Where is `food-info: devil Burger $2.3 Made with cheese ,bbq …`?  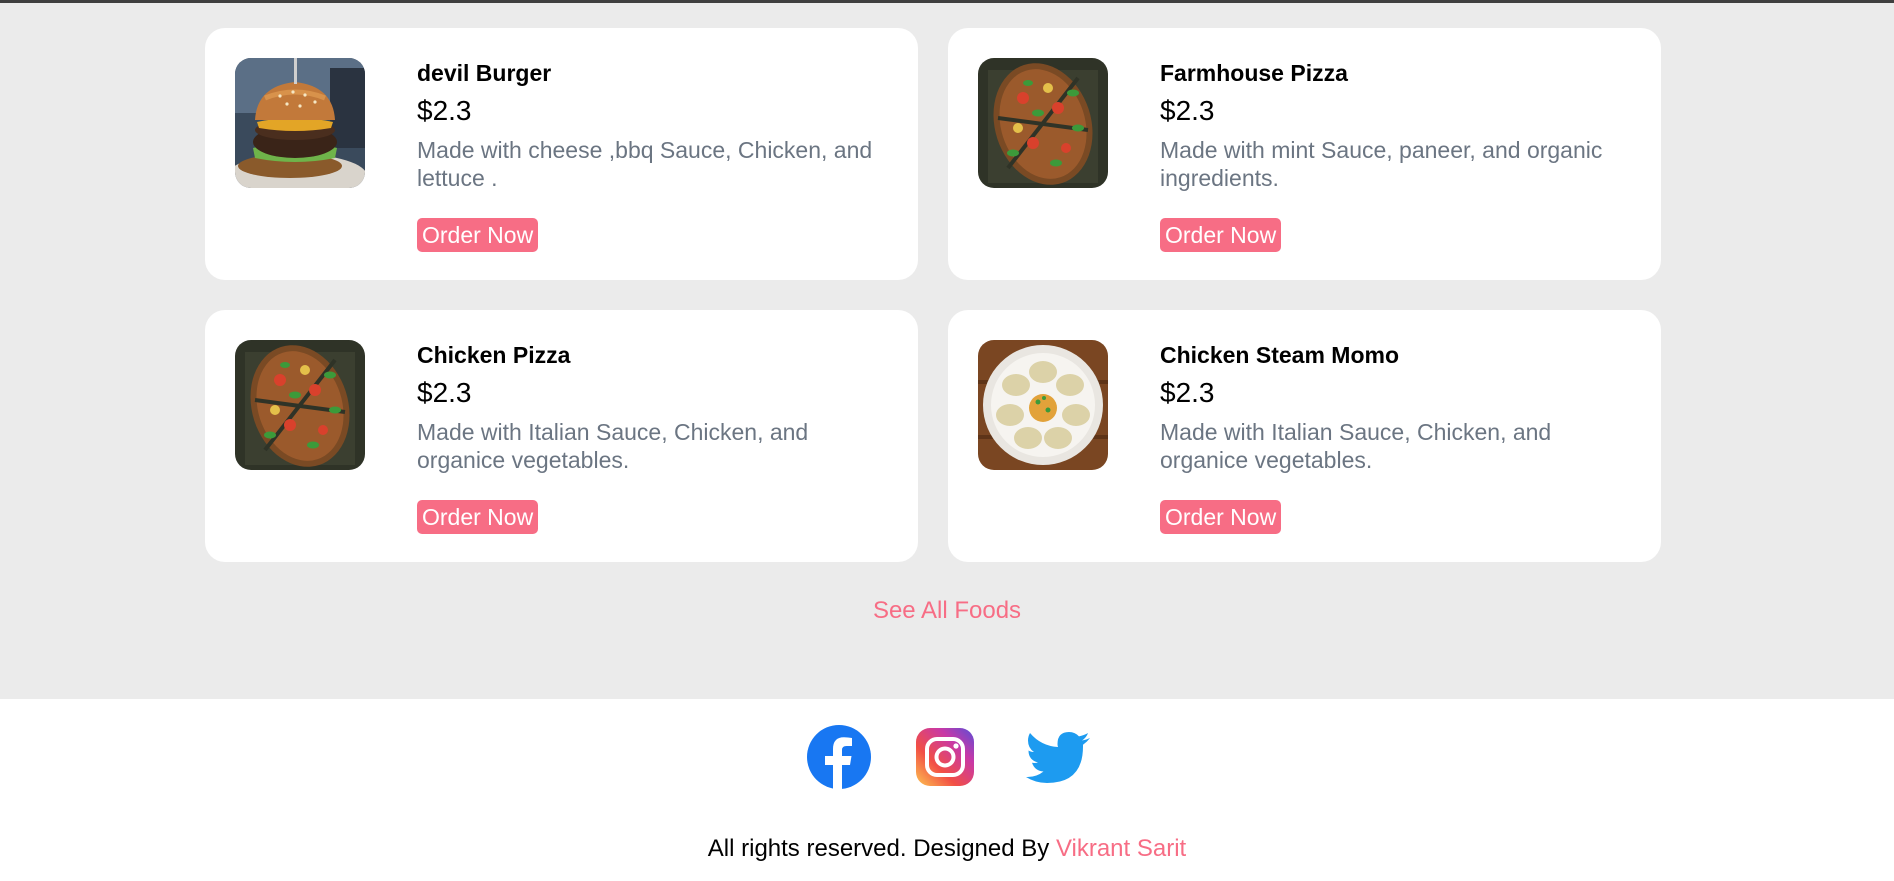
food-info: devil Burger $2.3 Made with cheese ,bbq … is located at coordinates (647, 155).